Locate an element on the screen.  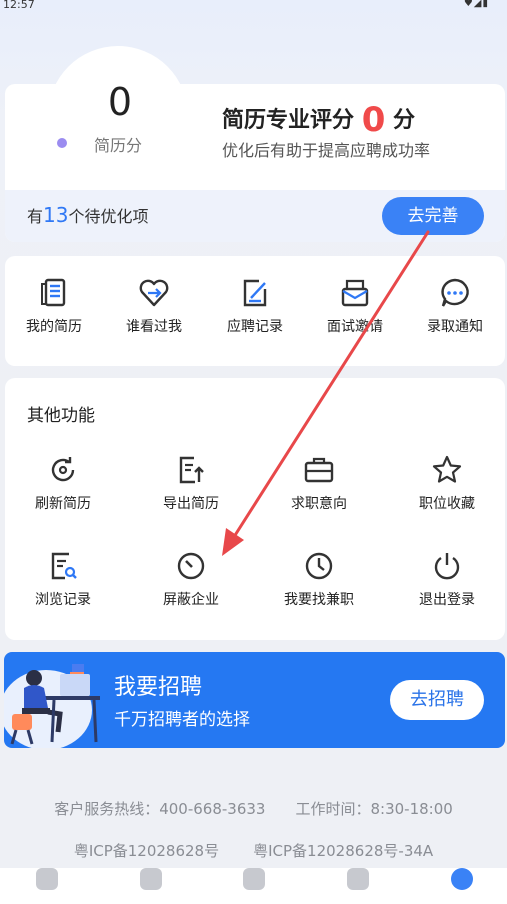
func-job-intention: 求职意向 is located at coordinates (319, 483).